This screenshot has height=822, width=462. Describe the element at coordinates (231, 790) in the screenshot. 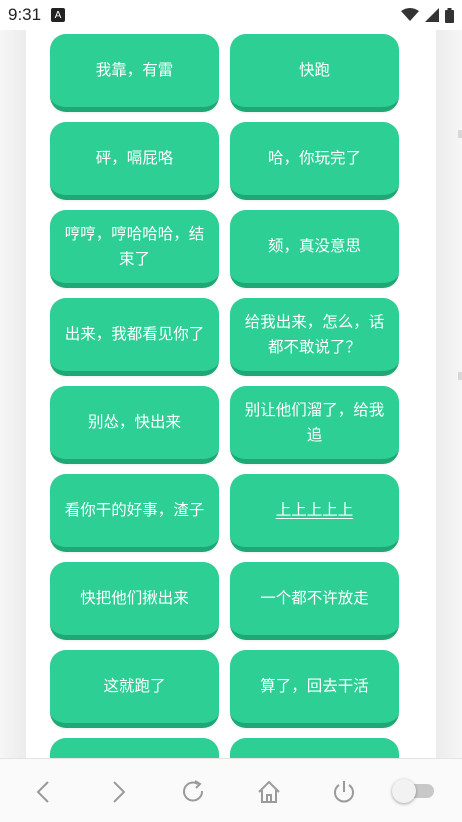

I see `bottom-nav-bar` at that location.